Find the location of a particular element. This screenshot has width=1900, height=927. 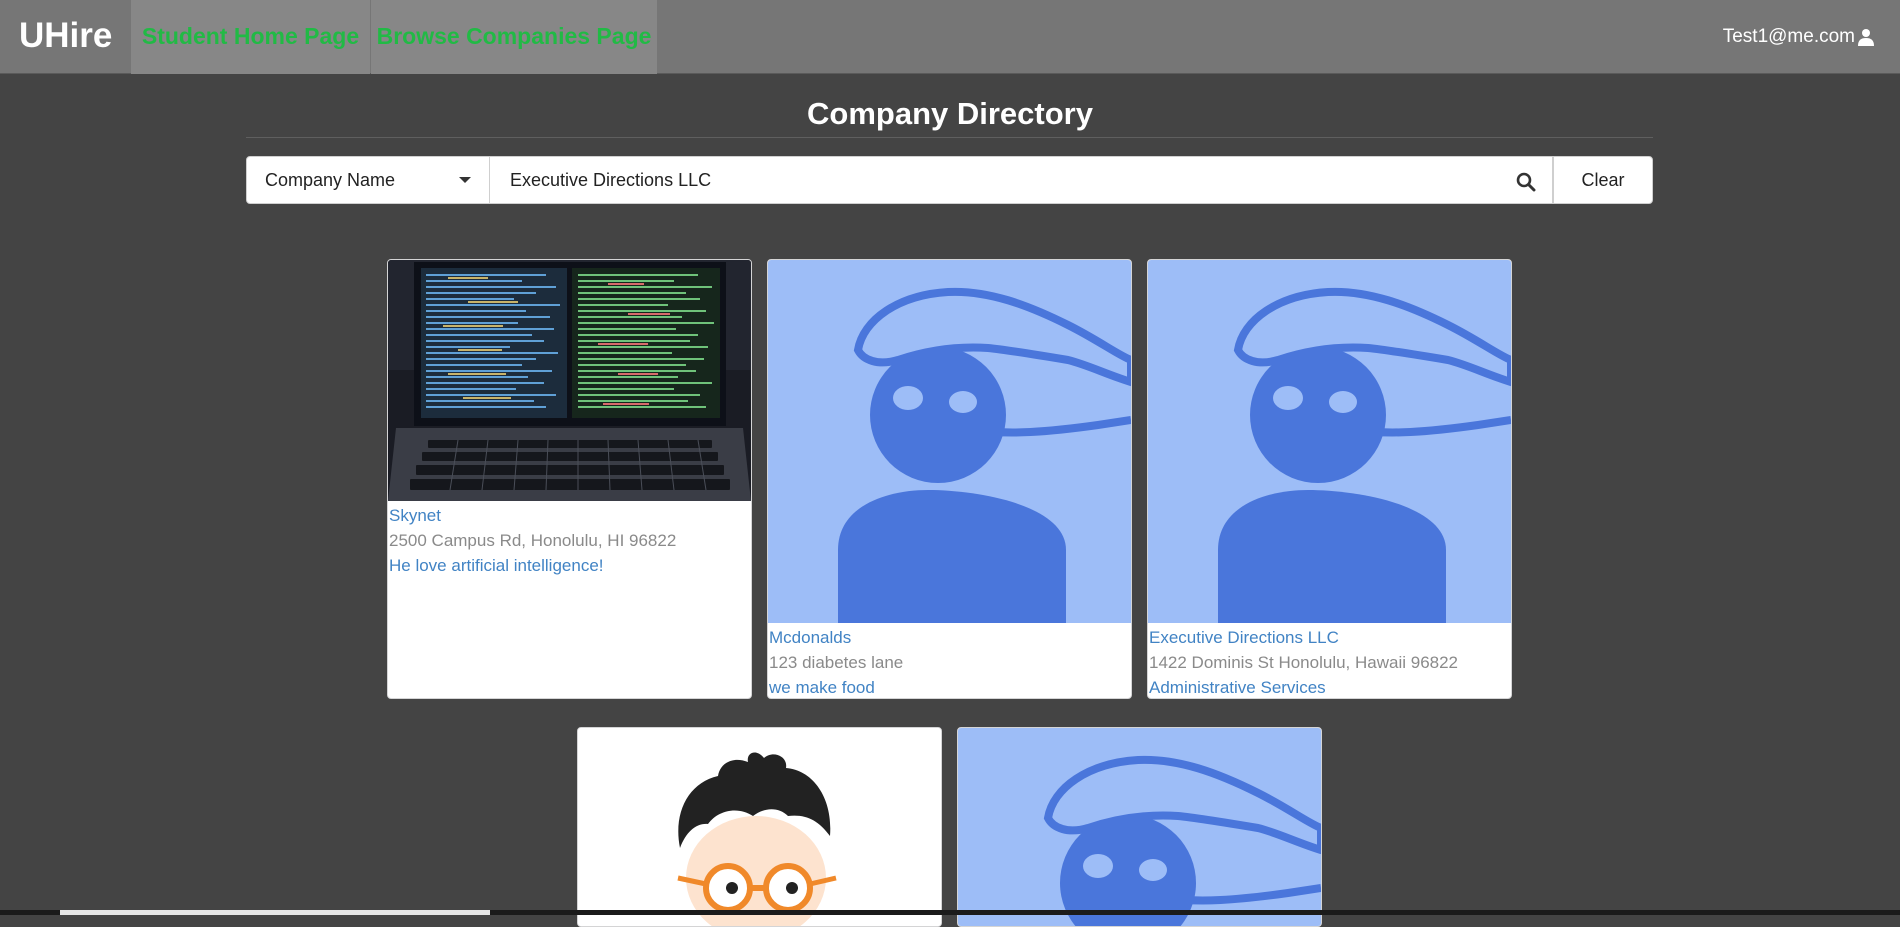

company-name: Mcdonalds is located at coordinates (950, 637).